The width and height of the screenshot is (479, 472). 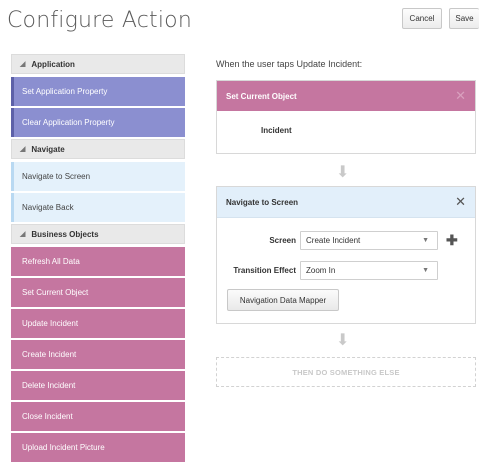 I want to click on palette-item-navigate-back: Navigate Back, so click(x=98, y=207).